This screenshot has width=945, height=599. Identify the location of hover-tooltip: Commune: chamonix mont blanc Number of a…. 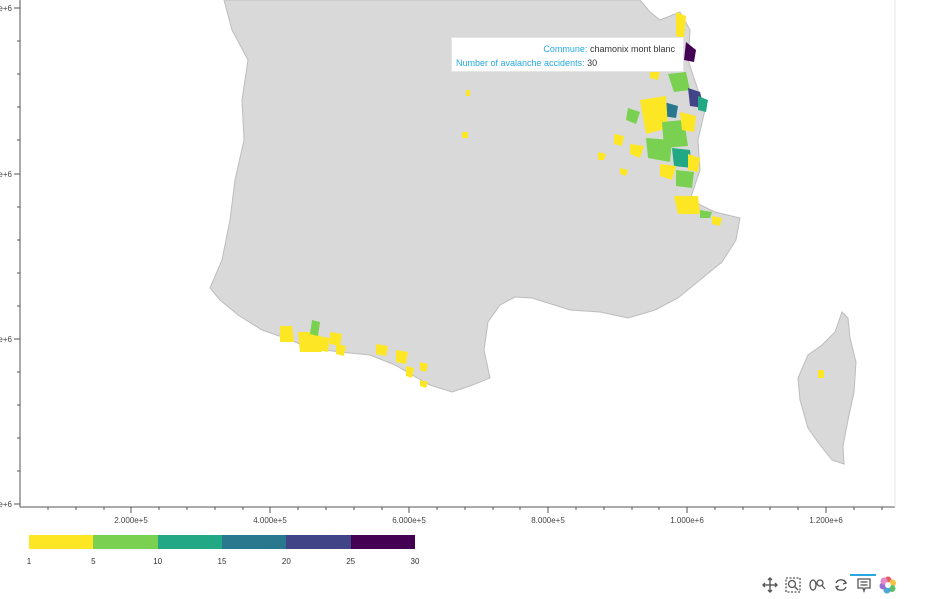
(567, 54).